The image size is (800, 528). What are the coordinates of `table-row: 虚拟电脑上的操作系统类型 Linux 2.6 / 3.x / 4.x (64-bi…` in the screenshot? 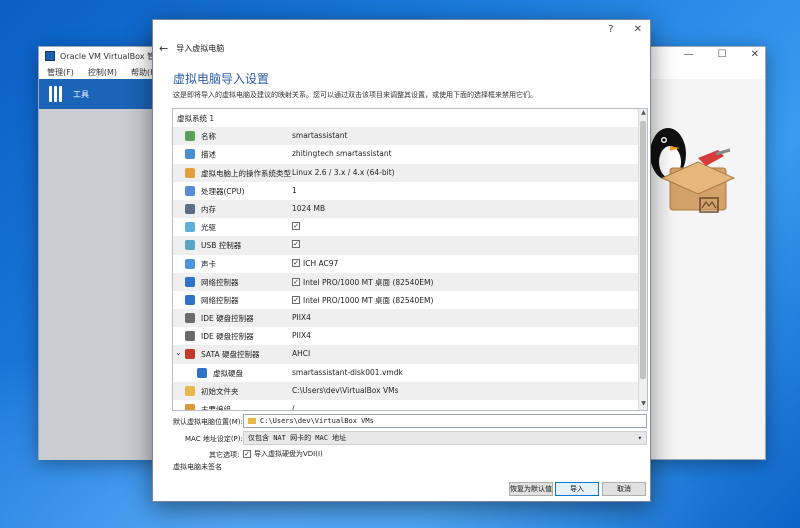 It's located at (410, 172).